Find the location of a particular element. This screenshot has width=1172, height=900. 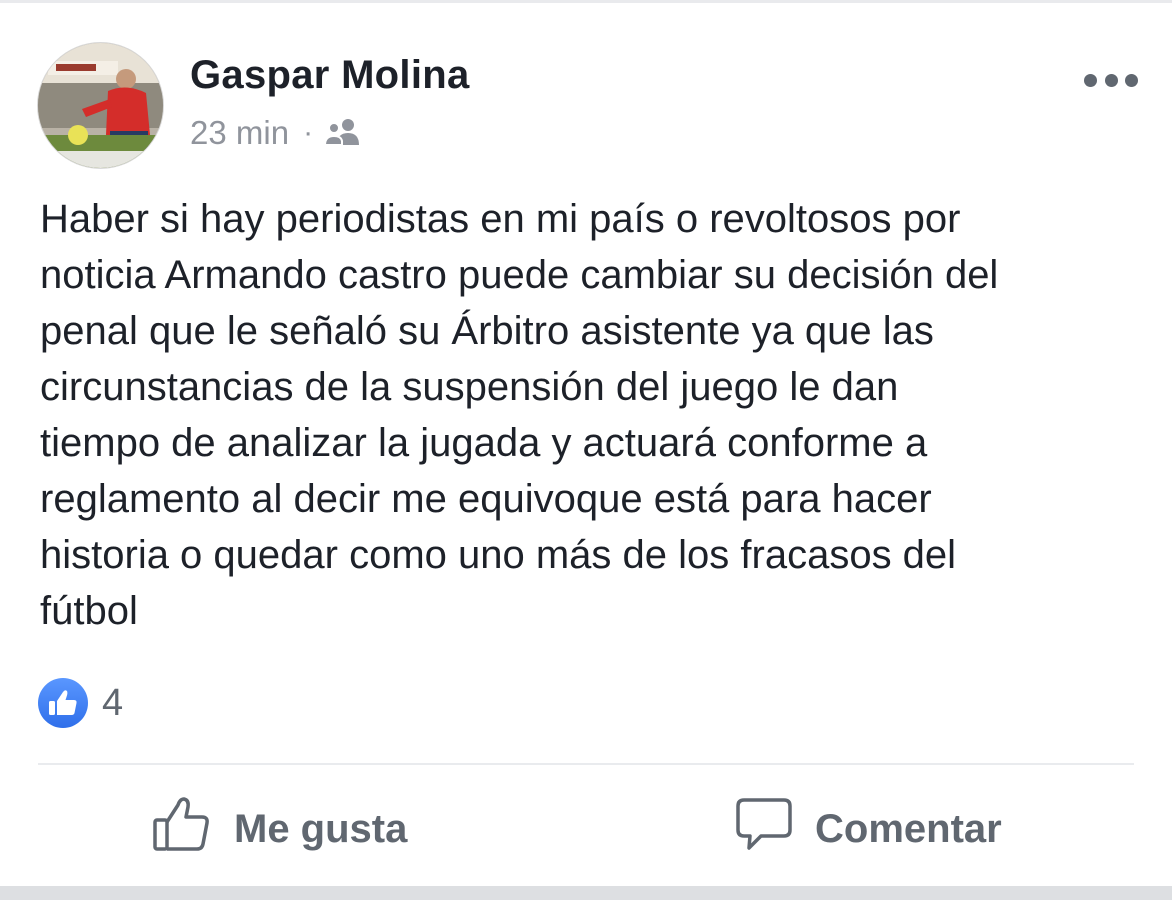

post-meta: 23 min · is located at coordinates (276, 133).